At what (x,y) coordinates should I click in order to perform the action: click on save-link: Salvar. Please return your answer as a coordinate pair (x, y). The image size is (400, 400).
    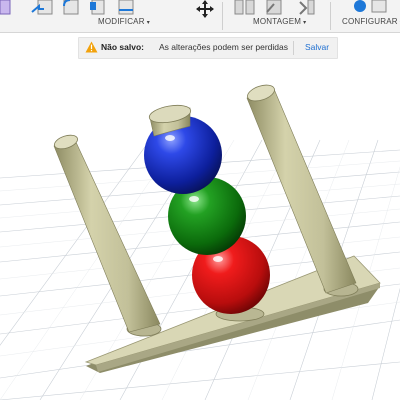
    Looking at the image, I should click on (317, 47).